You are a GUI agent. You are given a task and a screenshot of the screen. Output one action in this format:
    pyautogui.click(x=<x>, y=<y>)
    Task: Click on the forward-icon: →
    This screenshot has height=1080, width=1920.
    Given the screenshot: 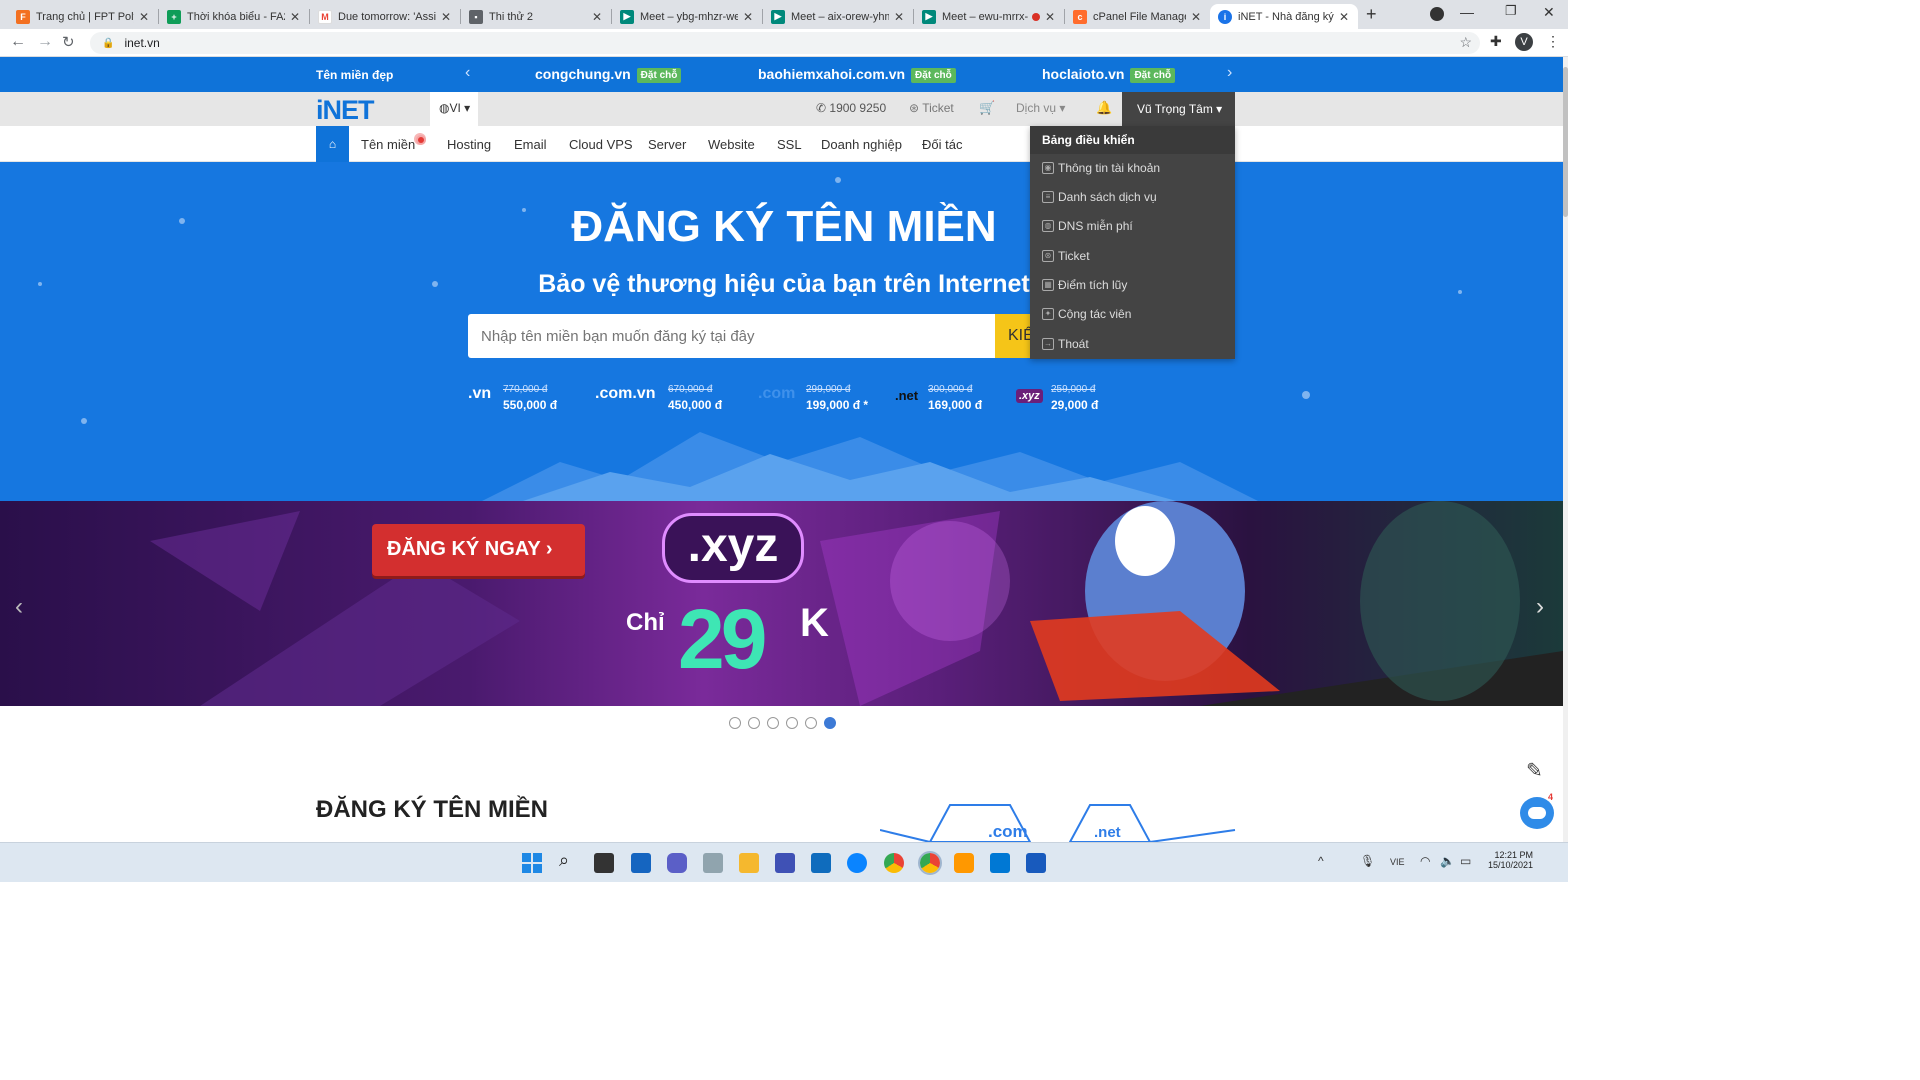 What is the action you would take?
    pyautogui.click(x=45, y=42)
    